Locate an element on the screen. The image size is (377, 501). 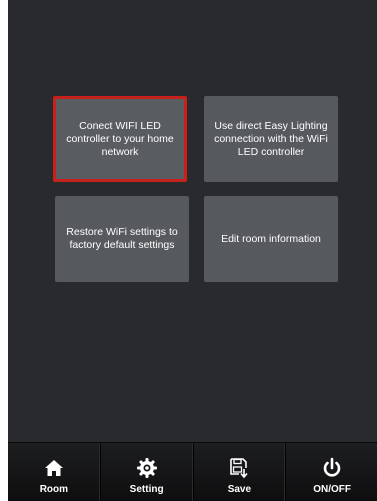
setting-button: Setting is located at coordinates (147, 472).